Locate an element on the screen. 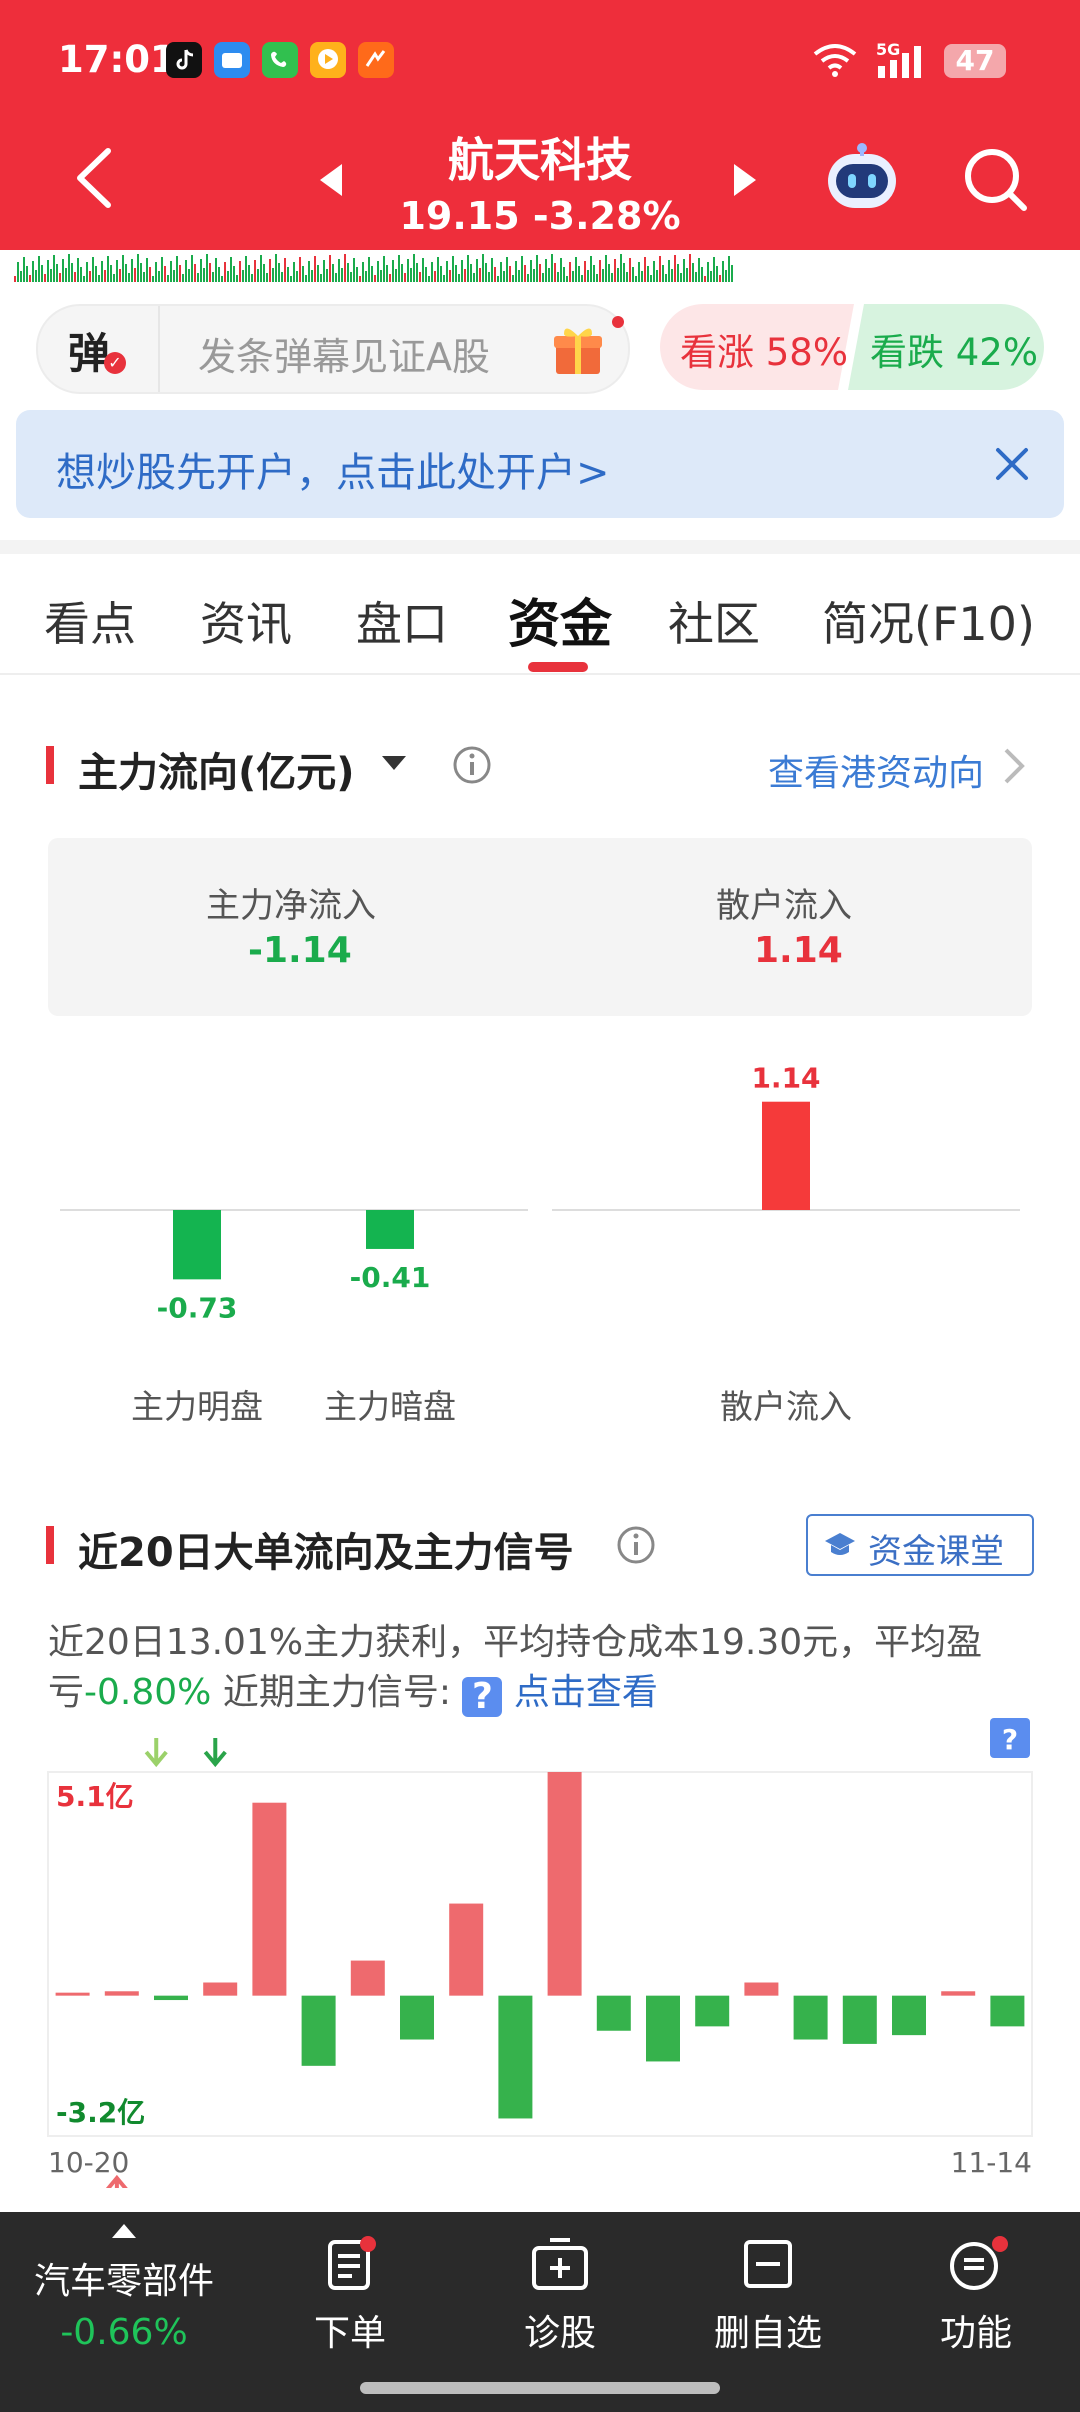 The height and width of the screenshot is (2412, 1080). flow-category-label: 散户流入 is located at coordinates (786, 1406).